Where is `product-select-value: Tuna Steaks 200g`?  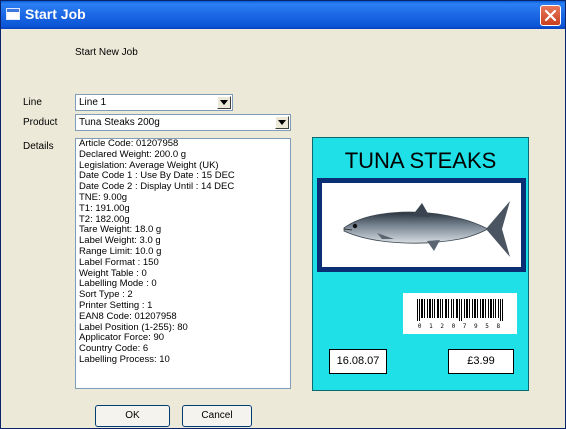
product-select-value: Tuna Steaks 200g is located at coordinates (119, 122).